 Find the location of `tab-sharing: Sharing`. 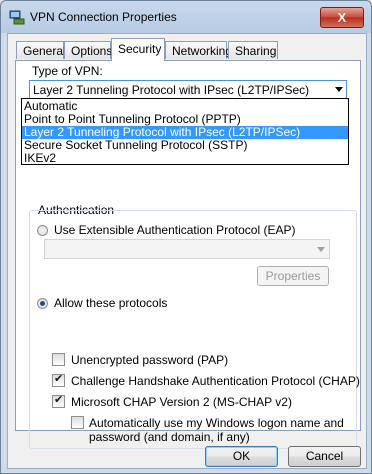

tab-sharing: Sharing is located at coordinates (253, 50).